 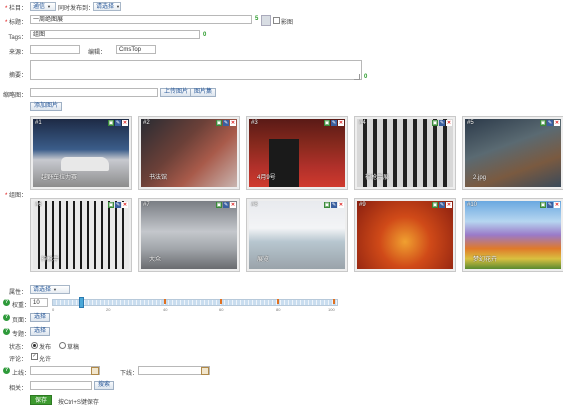 I want to click on image-number: #3, so click(x=254, y=123).